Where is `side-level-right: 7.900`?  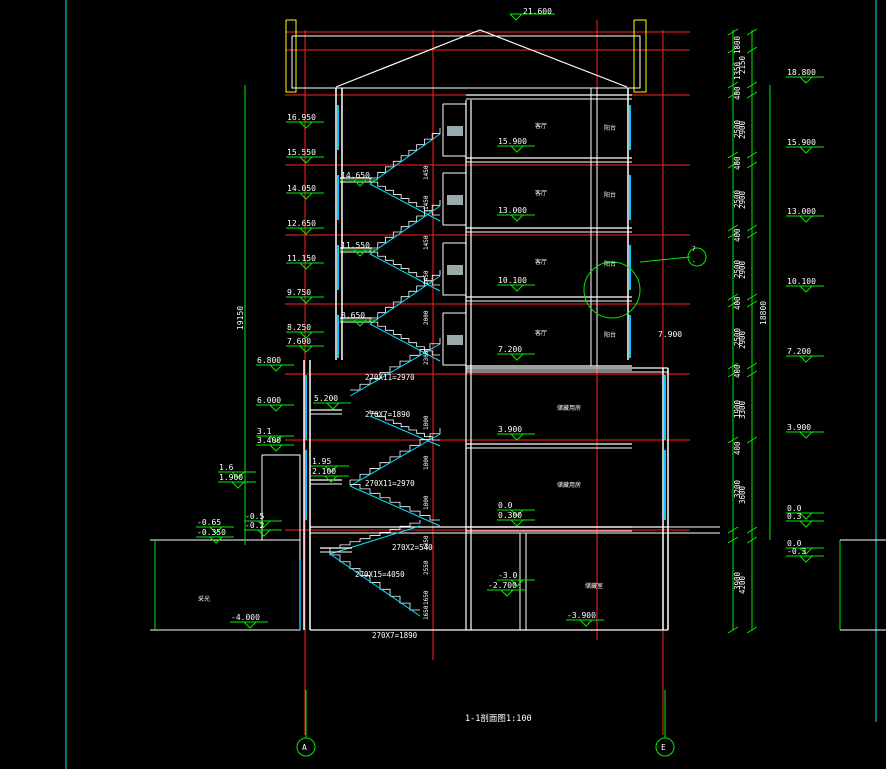
side-level-right: 7.900 is located at coordinates (670, 334).